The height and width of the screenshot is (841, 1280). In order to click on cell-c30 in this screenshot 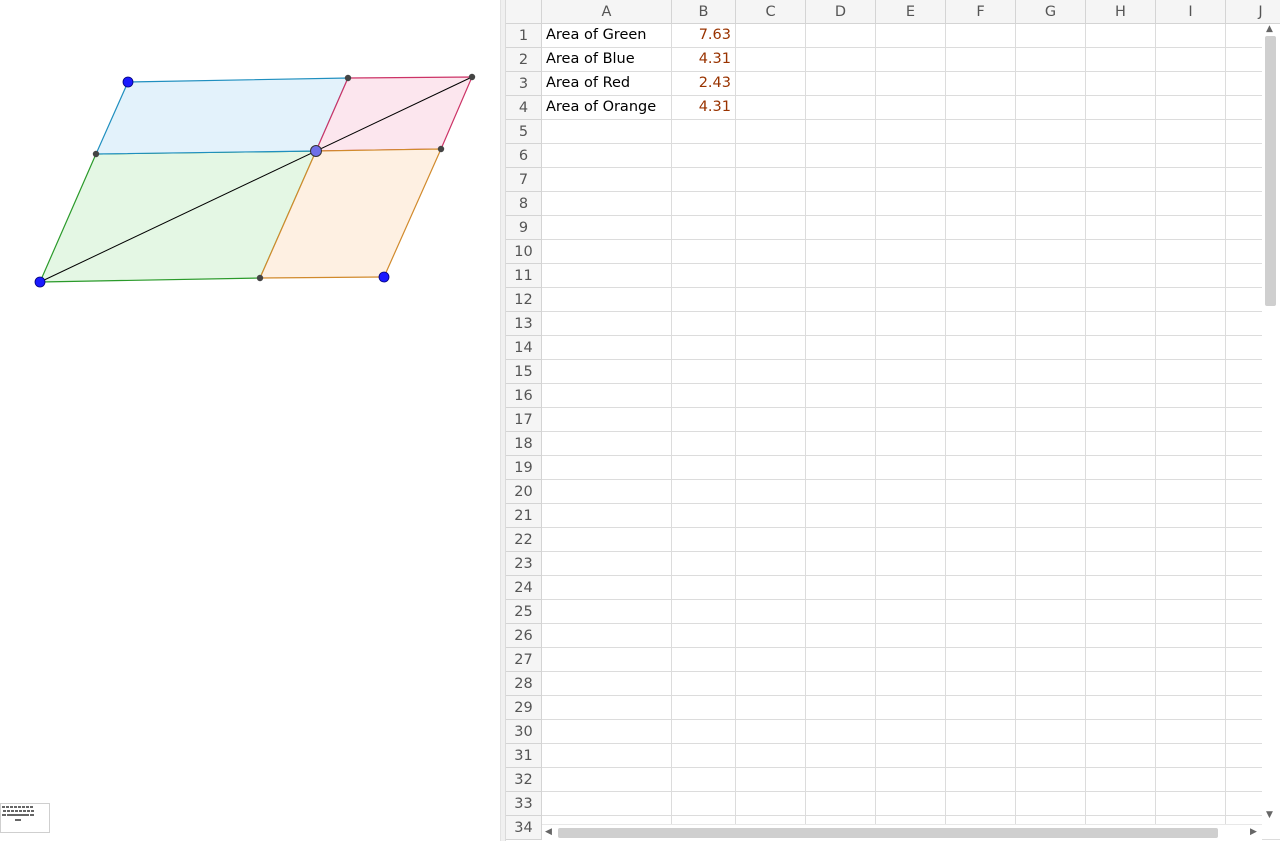, I will do `click(771, 732)`.